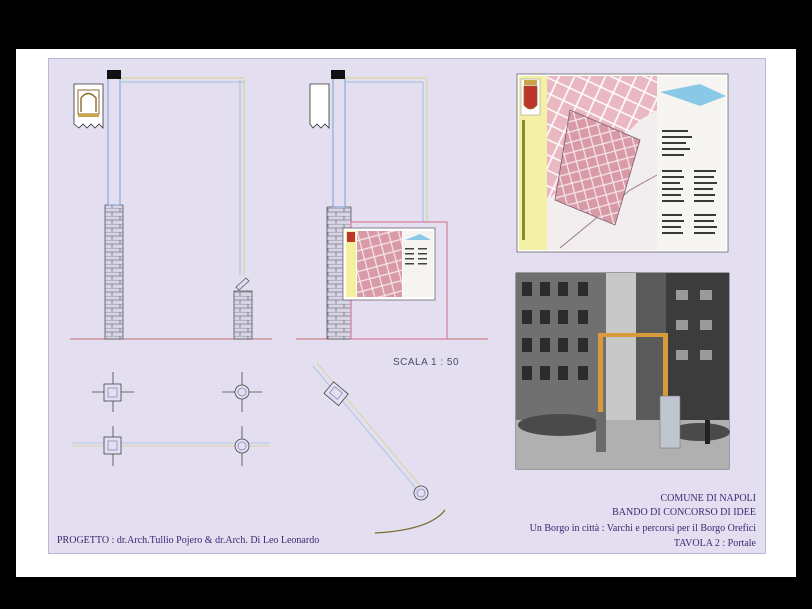 The height and width of the screenshot is (609, 812). What do you see at coordinates (426, 362) in the screenshot?
I see `scale-label: SCALA 1 : 50` at bounding box center [426, 362].